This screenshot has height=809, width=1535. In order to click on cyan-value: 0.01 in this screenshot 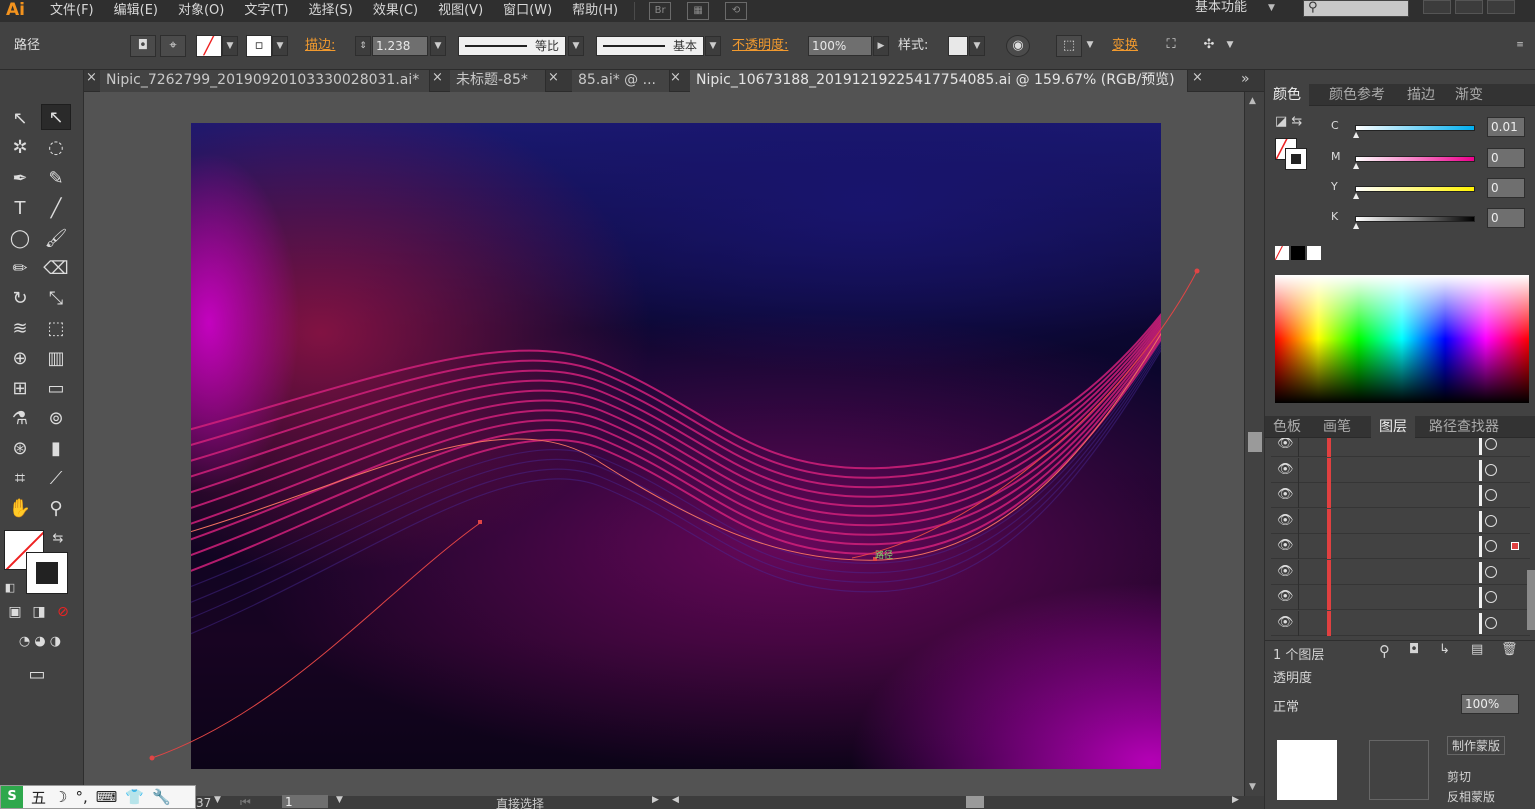, I will do `click(1506, 127)`.